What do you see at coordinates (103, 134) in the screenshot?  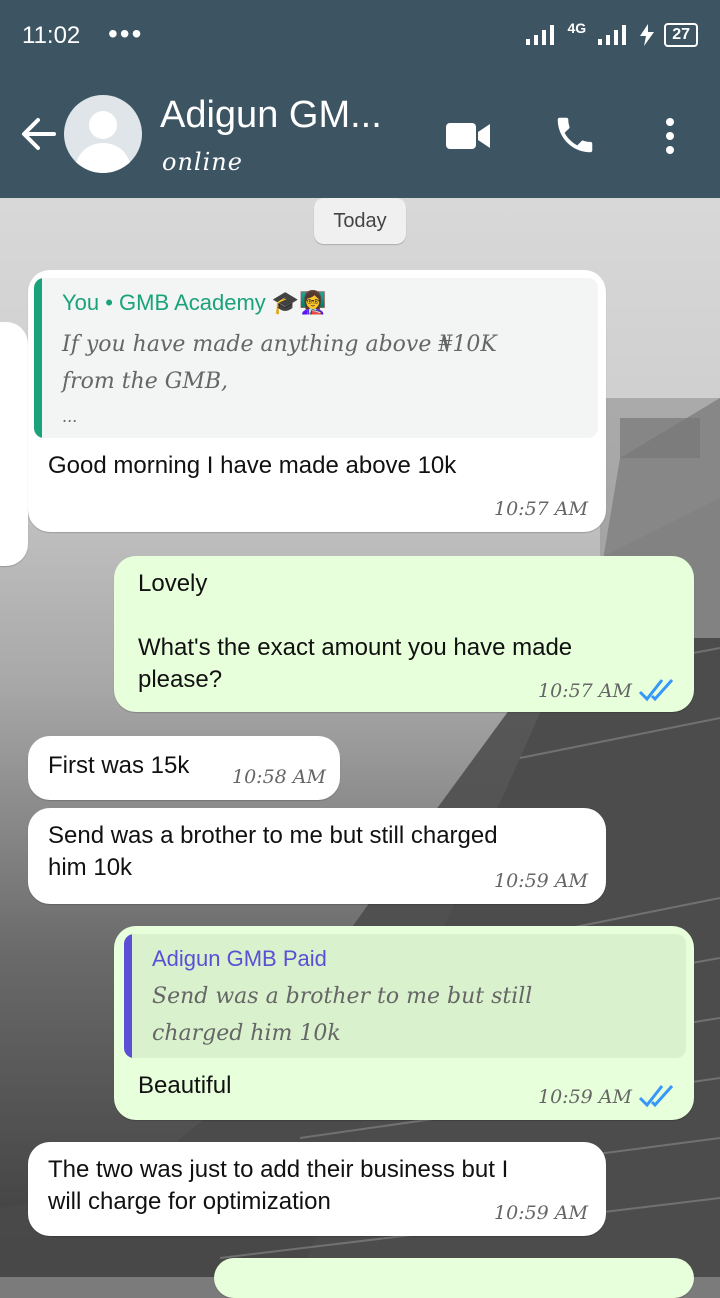 I see `avatar-icon` at bounding box center [103, 134].